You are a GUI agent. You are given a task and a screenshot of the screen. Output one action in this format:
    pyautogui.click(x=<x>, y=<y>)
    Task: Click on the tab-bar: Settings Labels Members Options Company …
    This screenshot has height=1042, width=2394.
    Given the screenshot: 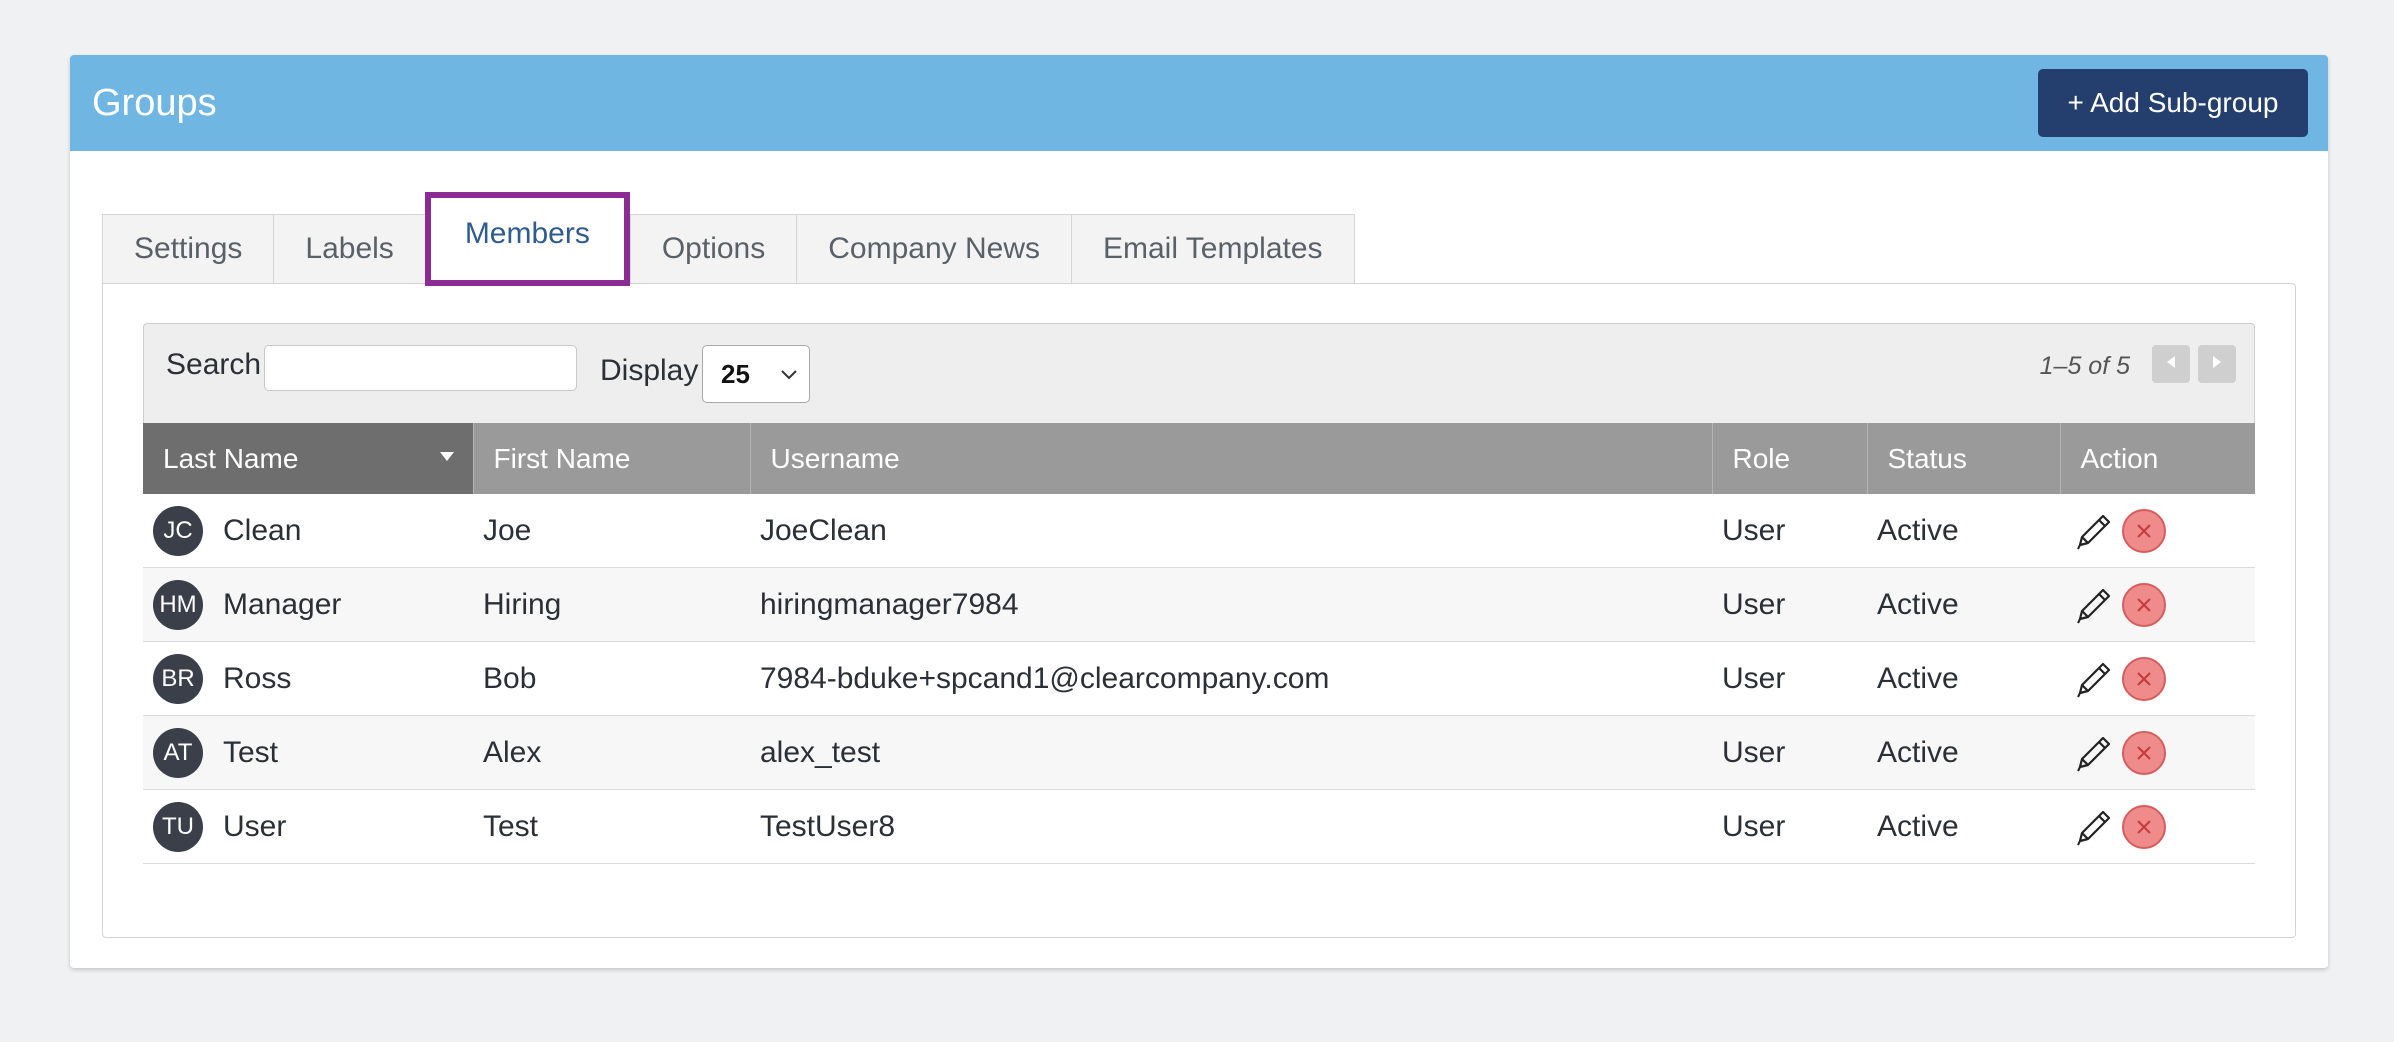 What is the action you would take?
    pyautogui.click(x=728, y=239)
    